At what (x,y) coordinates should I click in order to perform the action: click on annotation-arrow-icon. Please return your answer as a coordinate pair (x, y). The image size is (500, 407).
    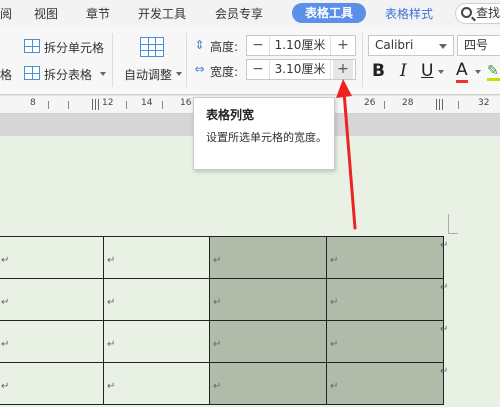
    Looking at the image, I should click on (346, 154).